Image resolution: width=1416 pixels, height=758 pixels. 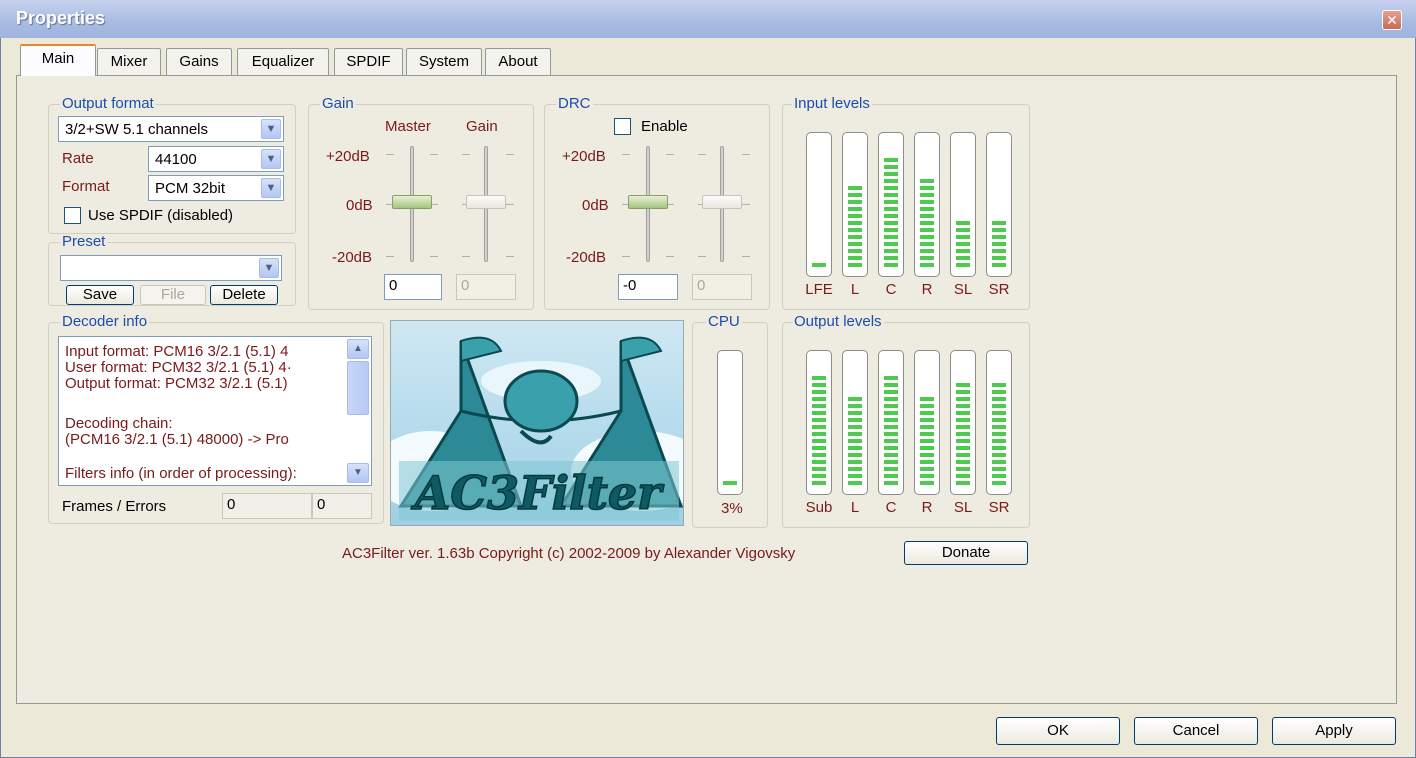 What do you see at coordinates (1392, 20) in the screenshot?
I see `close-icon: ✕` at bounding box center [1392, 20].